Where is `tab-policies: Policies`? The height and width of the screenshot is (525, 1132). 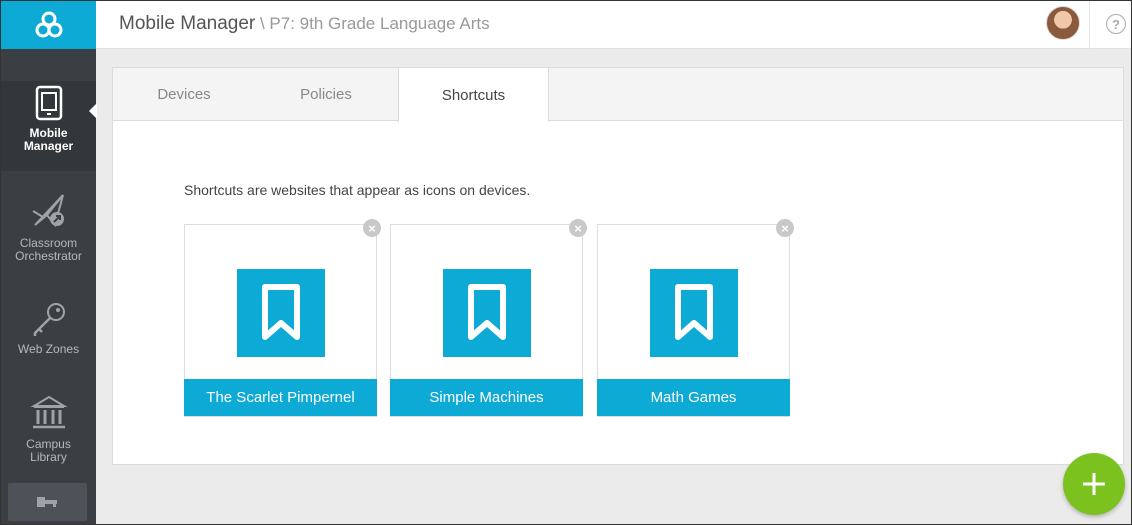 tab-policies: Policies is located at coordinates (326, 94).